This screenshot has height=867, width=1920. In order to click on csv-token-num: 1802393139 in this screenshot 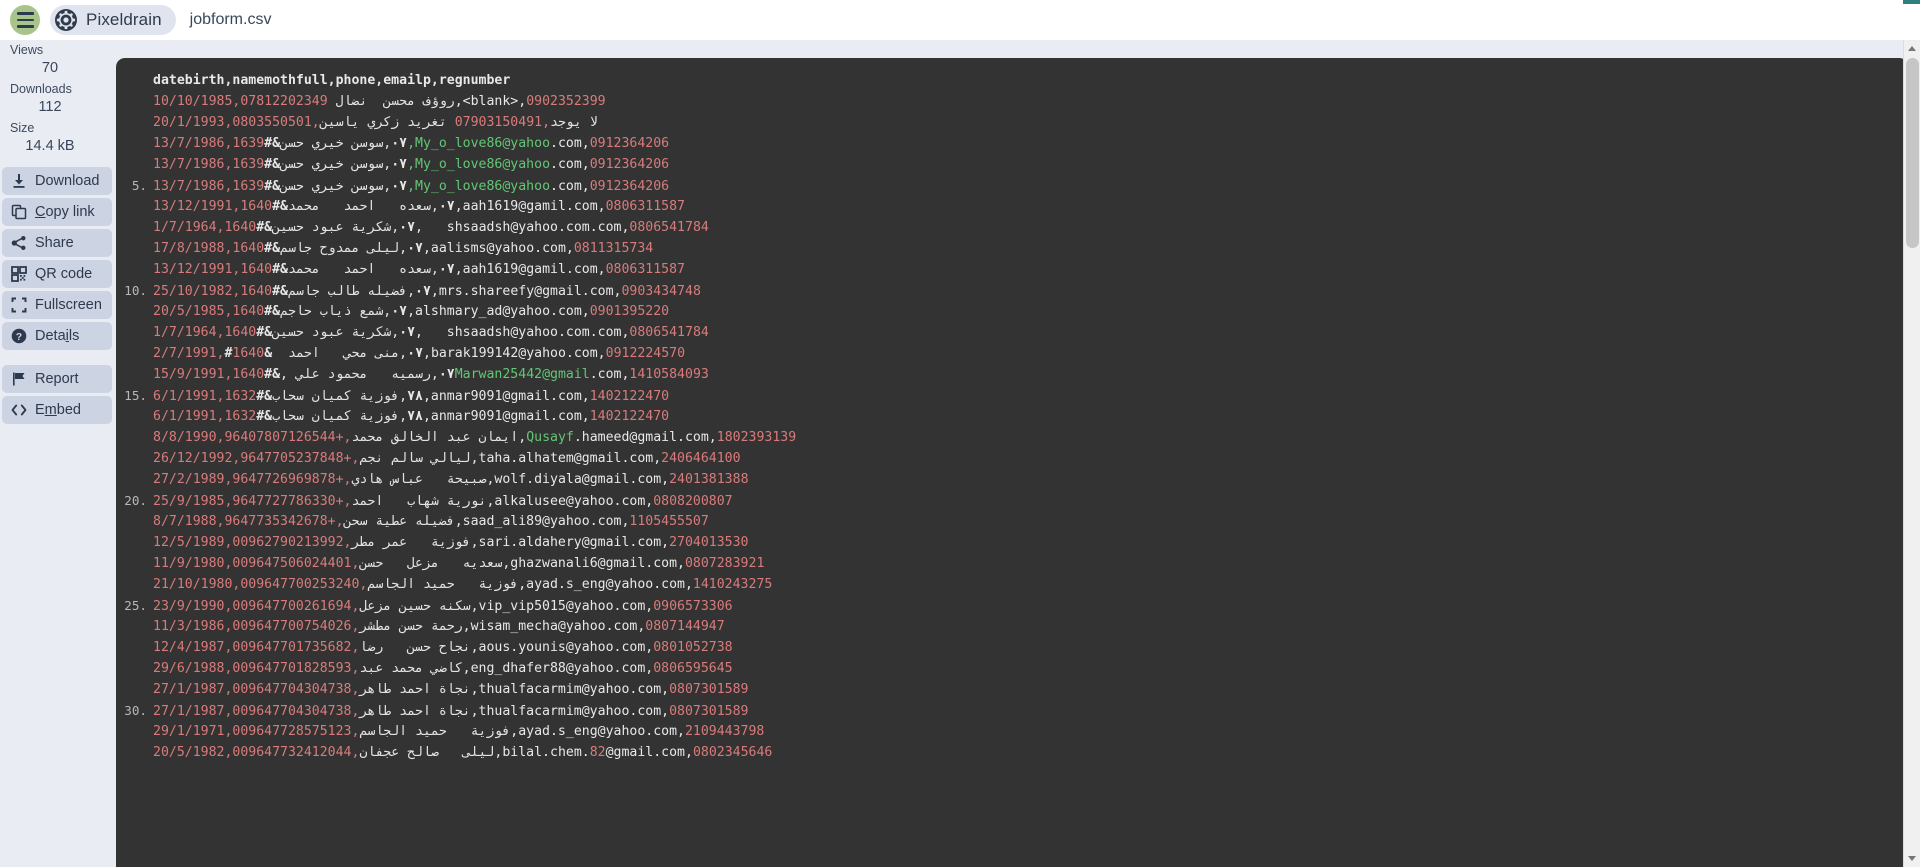, I will do `click(756, 437)`.